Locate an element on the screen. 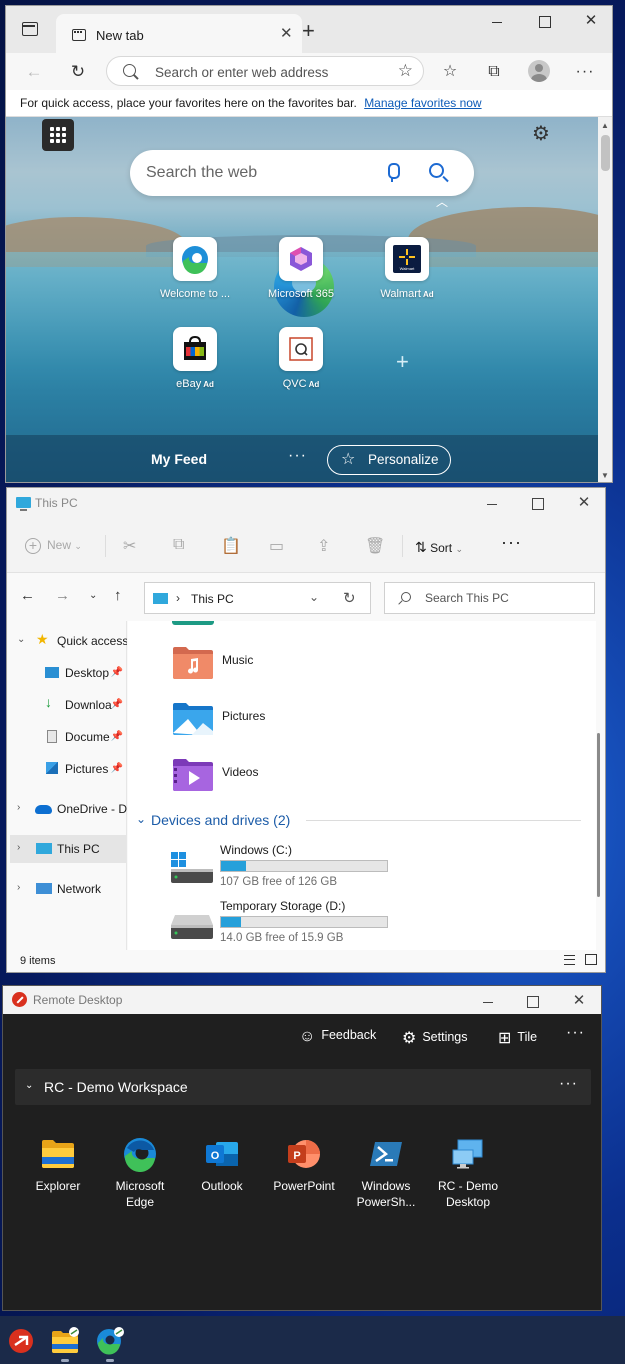  remote-desktop-icon is located at coordinates (22, 1340).